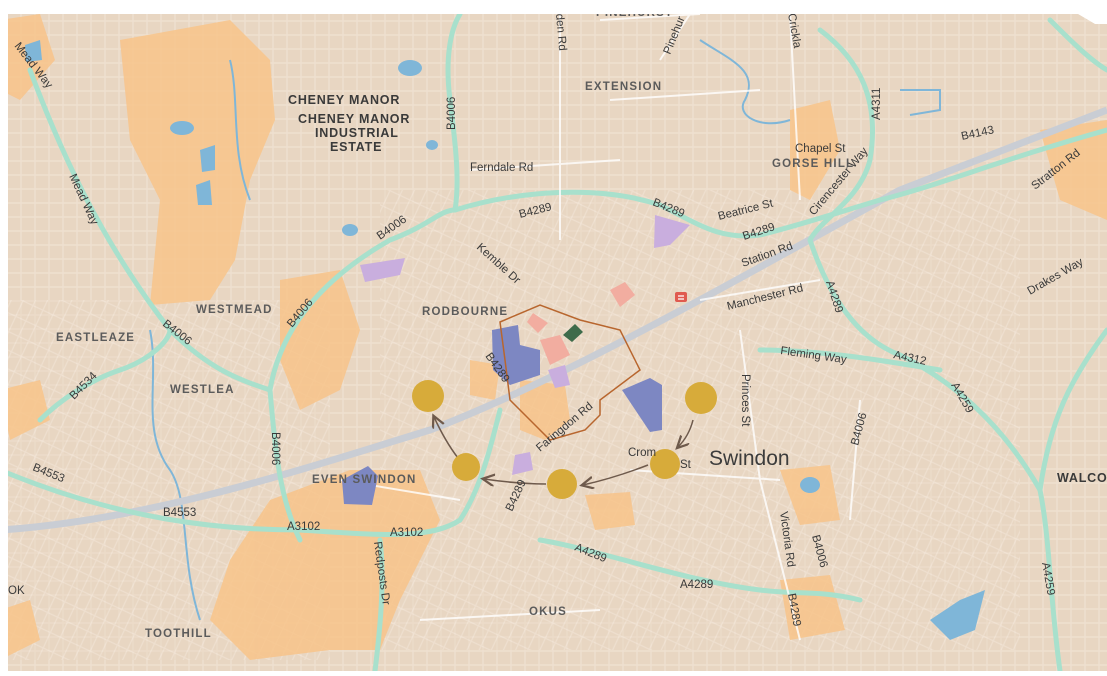 This screenshot has height=676, width=1107. I want to click on road-a3102-b: A3102, so click(406, 533).